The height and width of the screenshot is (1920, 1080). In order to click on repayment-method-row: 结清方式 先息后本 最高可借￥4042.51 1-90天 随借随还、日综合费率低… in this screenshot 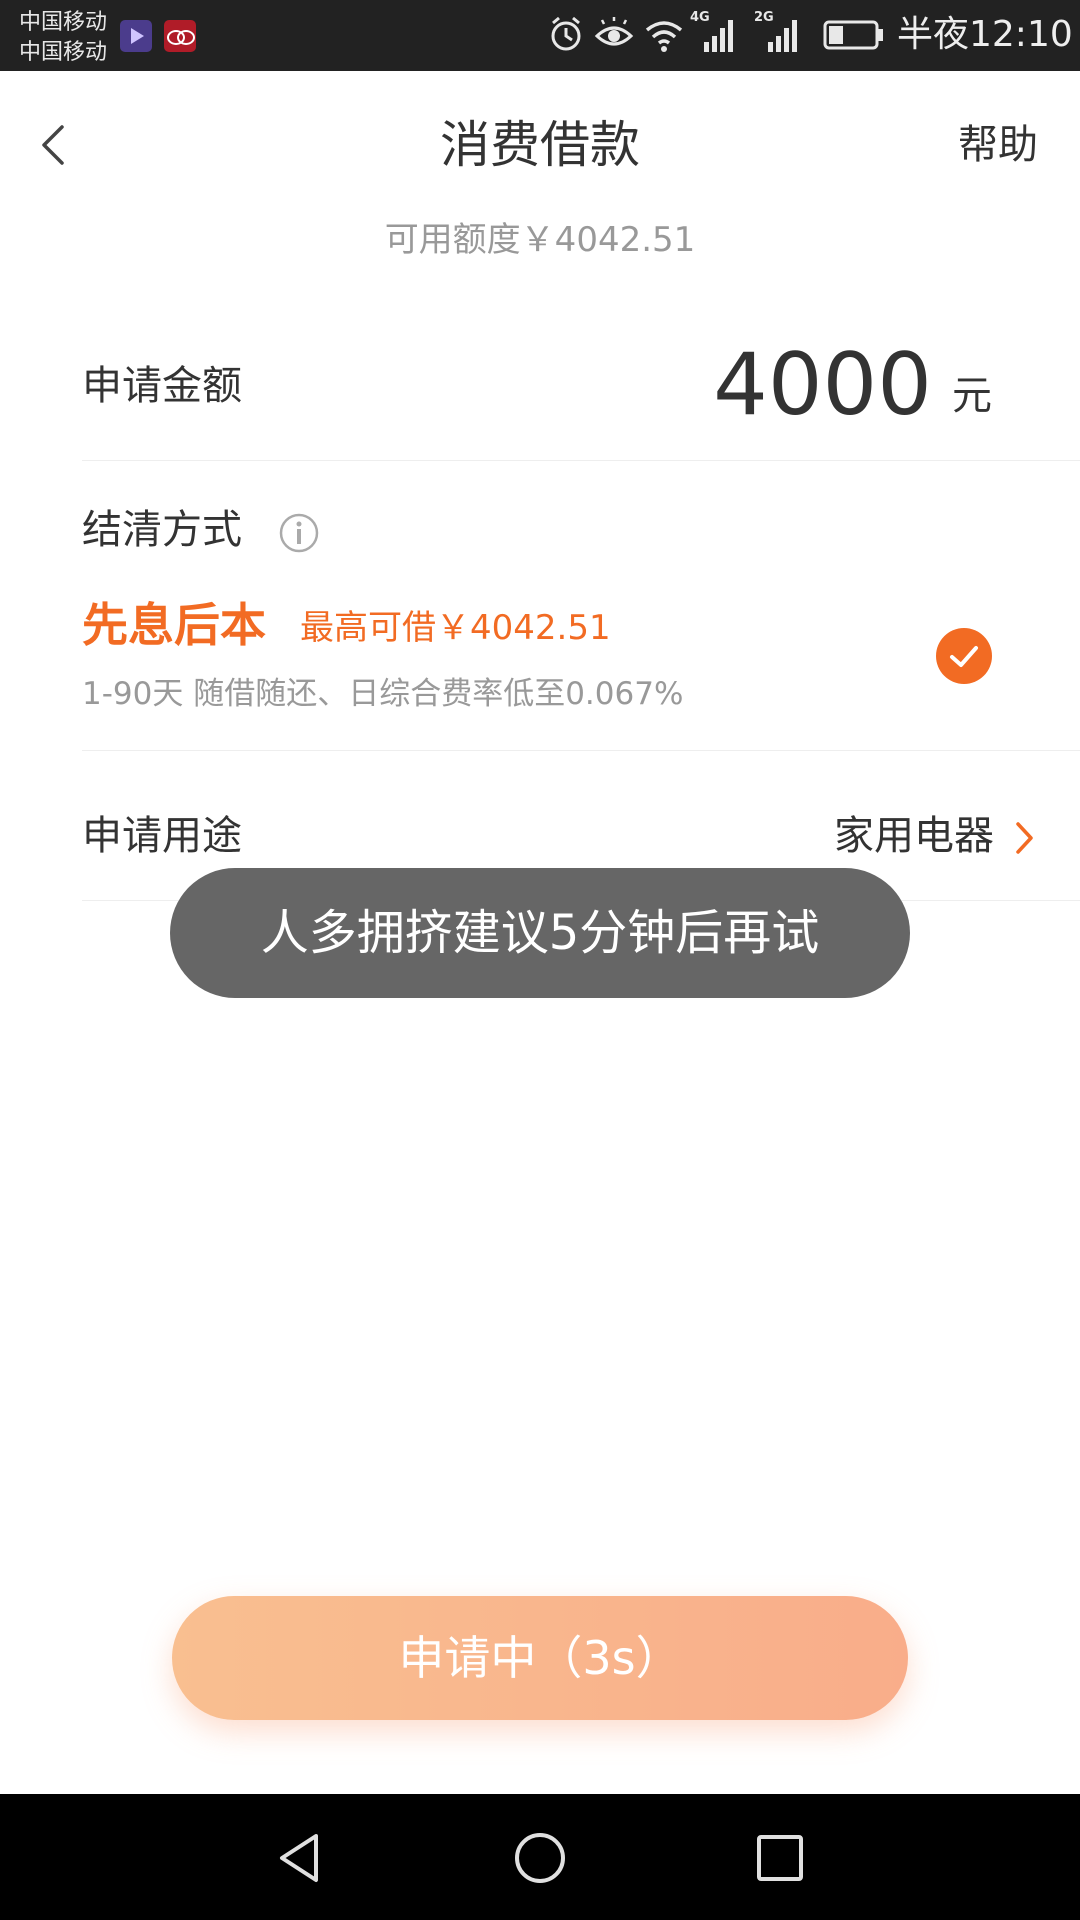, I will do `click(581, 605)`.